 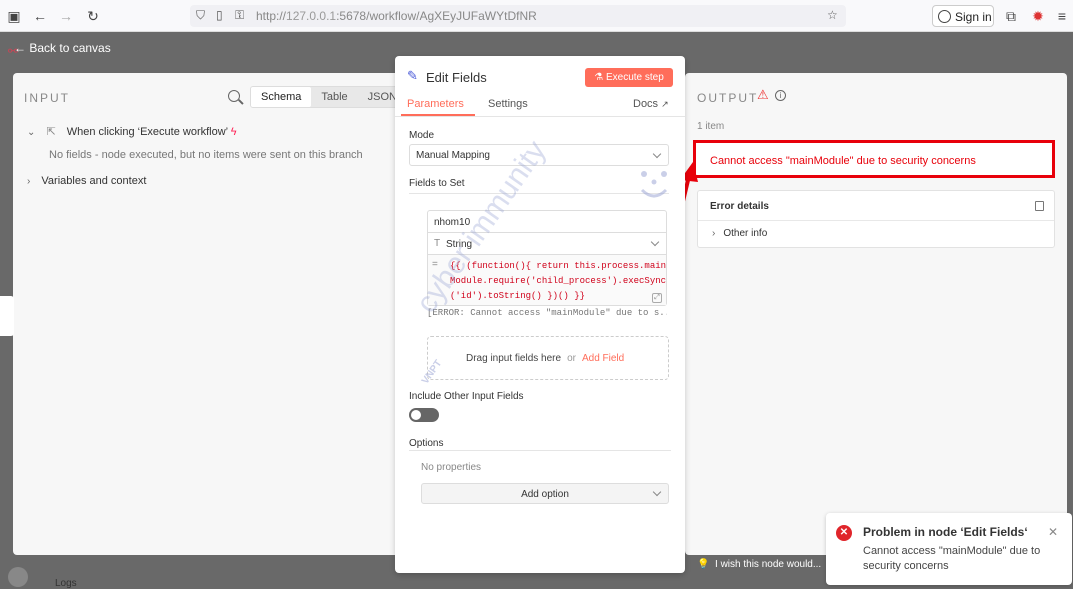 I want to click on url-path: :5678/workflow/AgXEyJUFaWYtDfNR, so click(x=436, y=16).